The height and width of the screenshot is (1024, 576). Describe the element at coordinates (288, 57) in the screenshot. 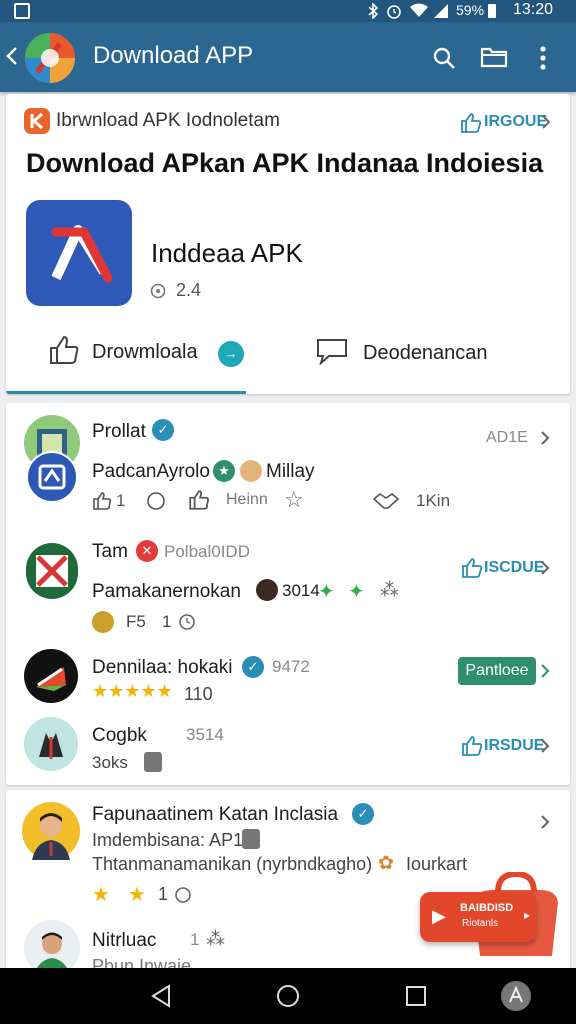

I see `app-bar: Download APP` at that location.